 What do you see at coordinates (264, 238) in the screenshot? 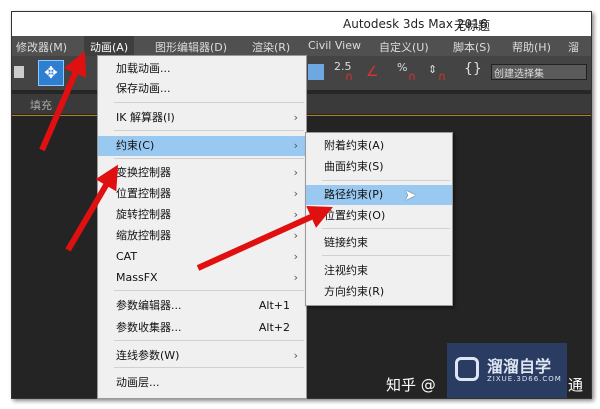
I see `arrow-to-path-constraint` at bounding box center [264, 238].